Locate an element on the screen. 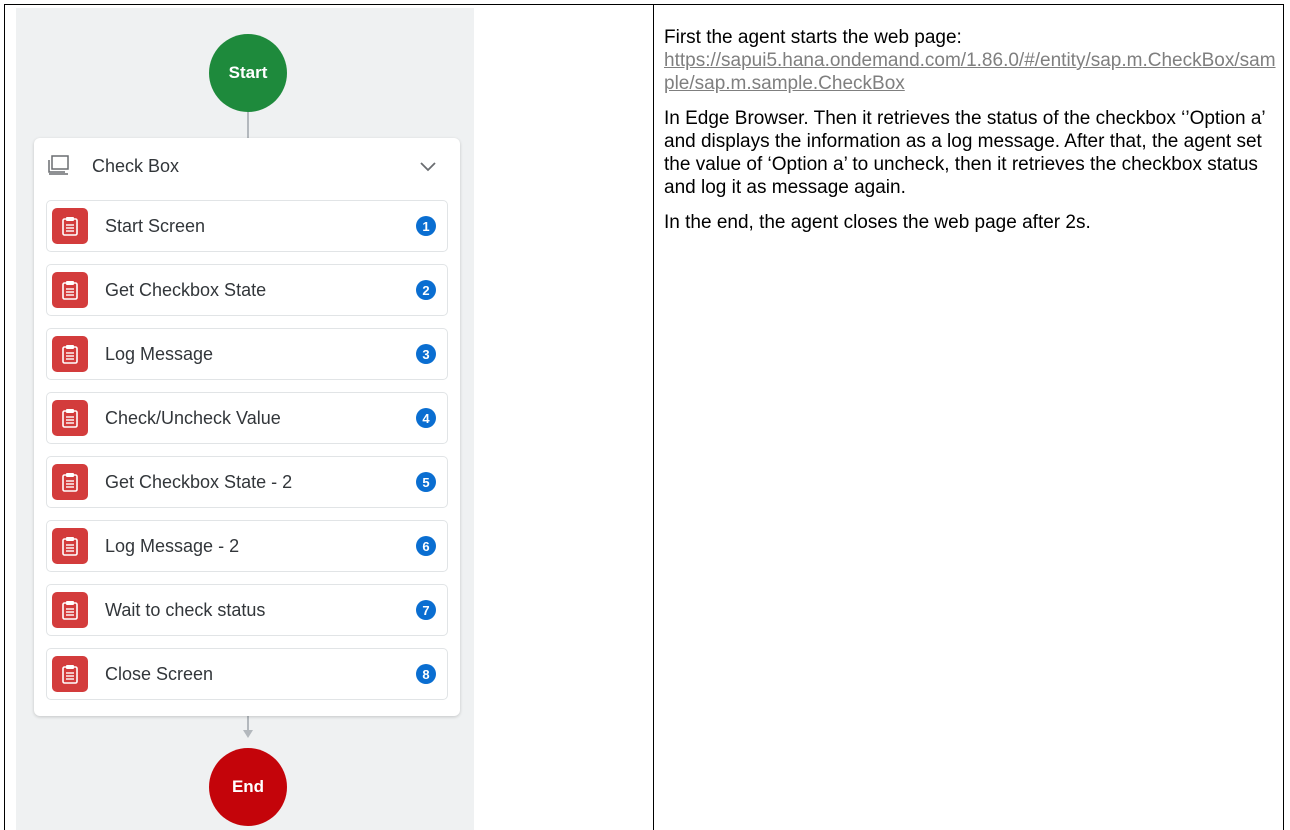 This screenshot has height=830, width=1290. screen-icon is located at coordinates (58, 165).